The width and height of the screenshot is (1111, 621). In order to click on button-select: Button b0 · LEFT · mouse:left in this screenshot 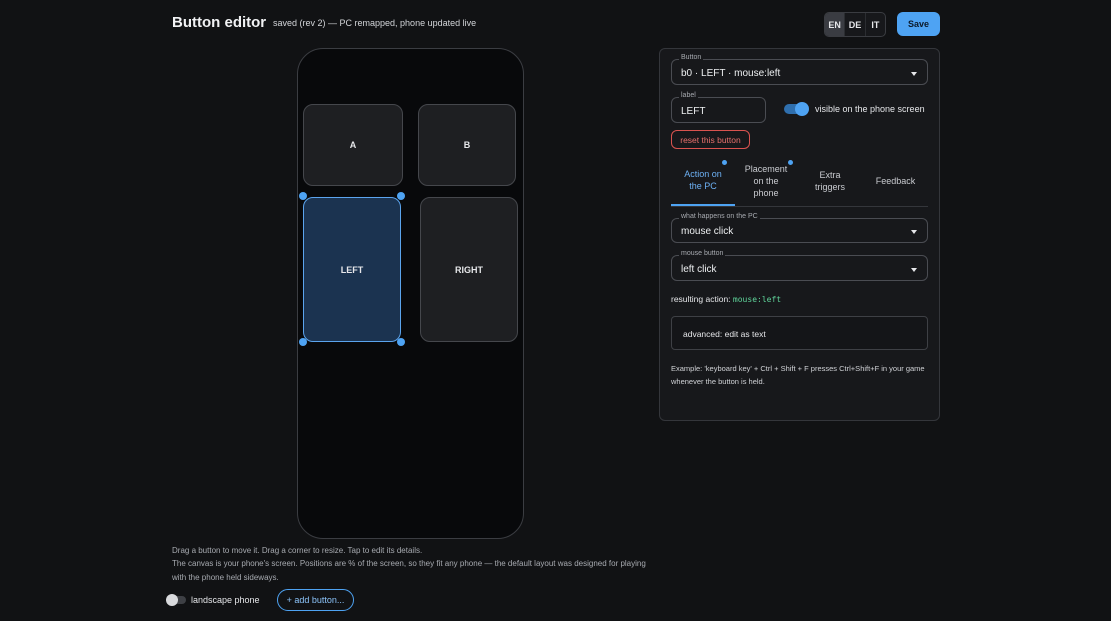, I will do `click(799, 69)`.